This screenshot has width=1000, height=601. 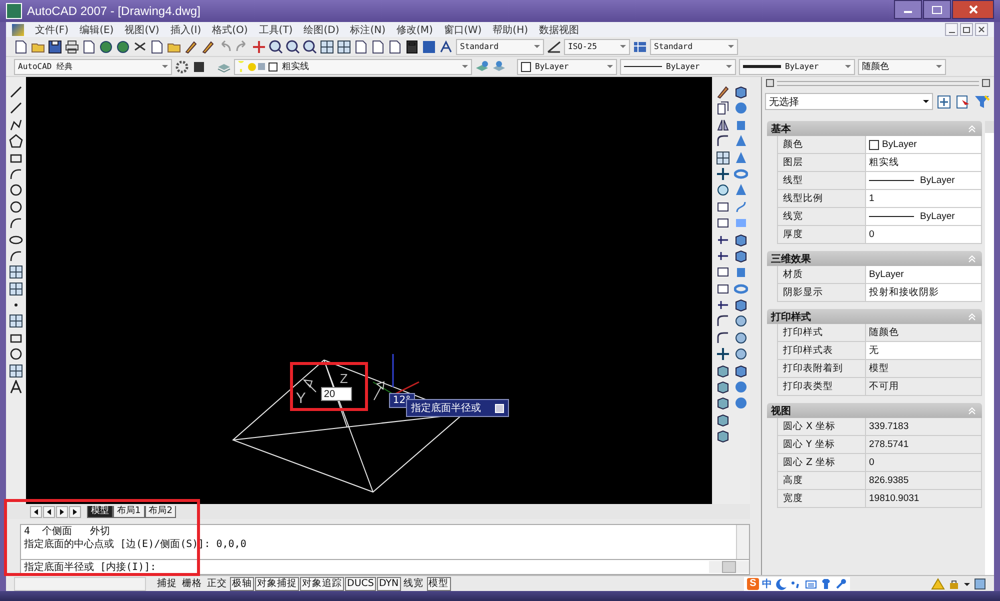 I want to click on erase-icon, so click(x=723, y=92).